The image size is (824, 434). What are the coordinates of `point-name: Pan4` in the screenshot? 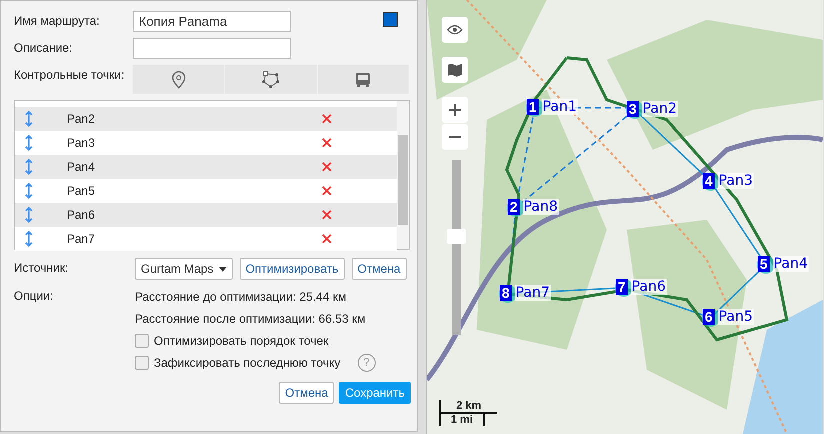 It's located at (81, 167).